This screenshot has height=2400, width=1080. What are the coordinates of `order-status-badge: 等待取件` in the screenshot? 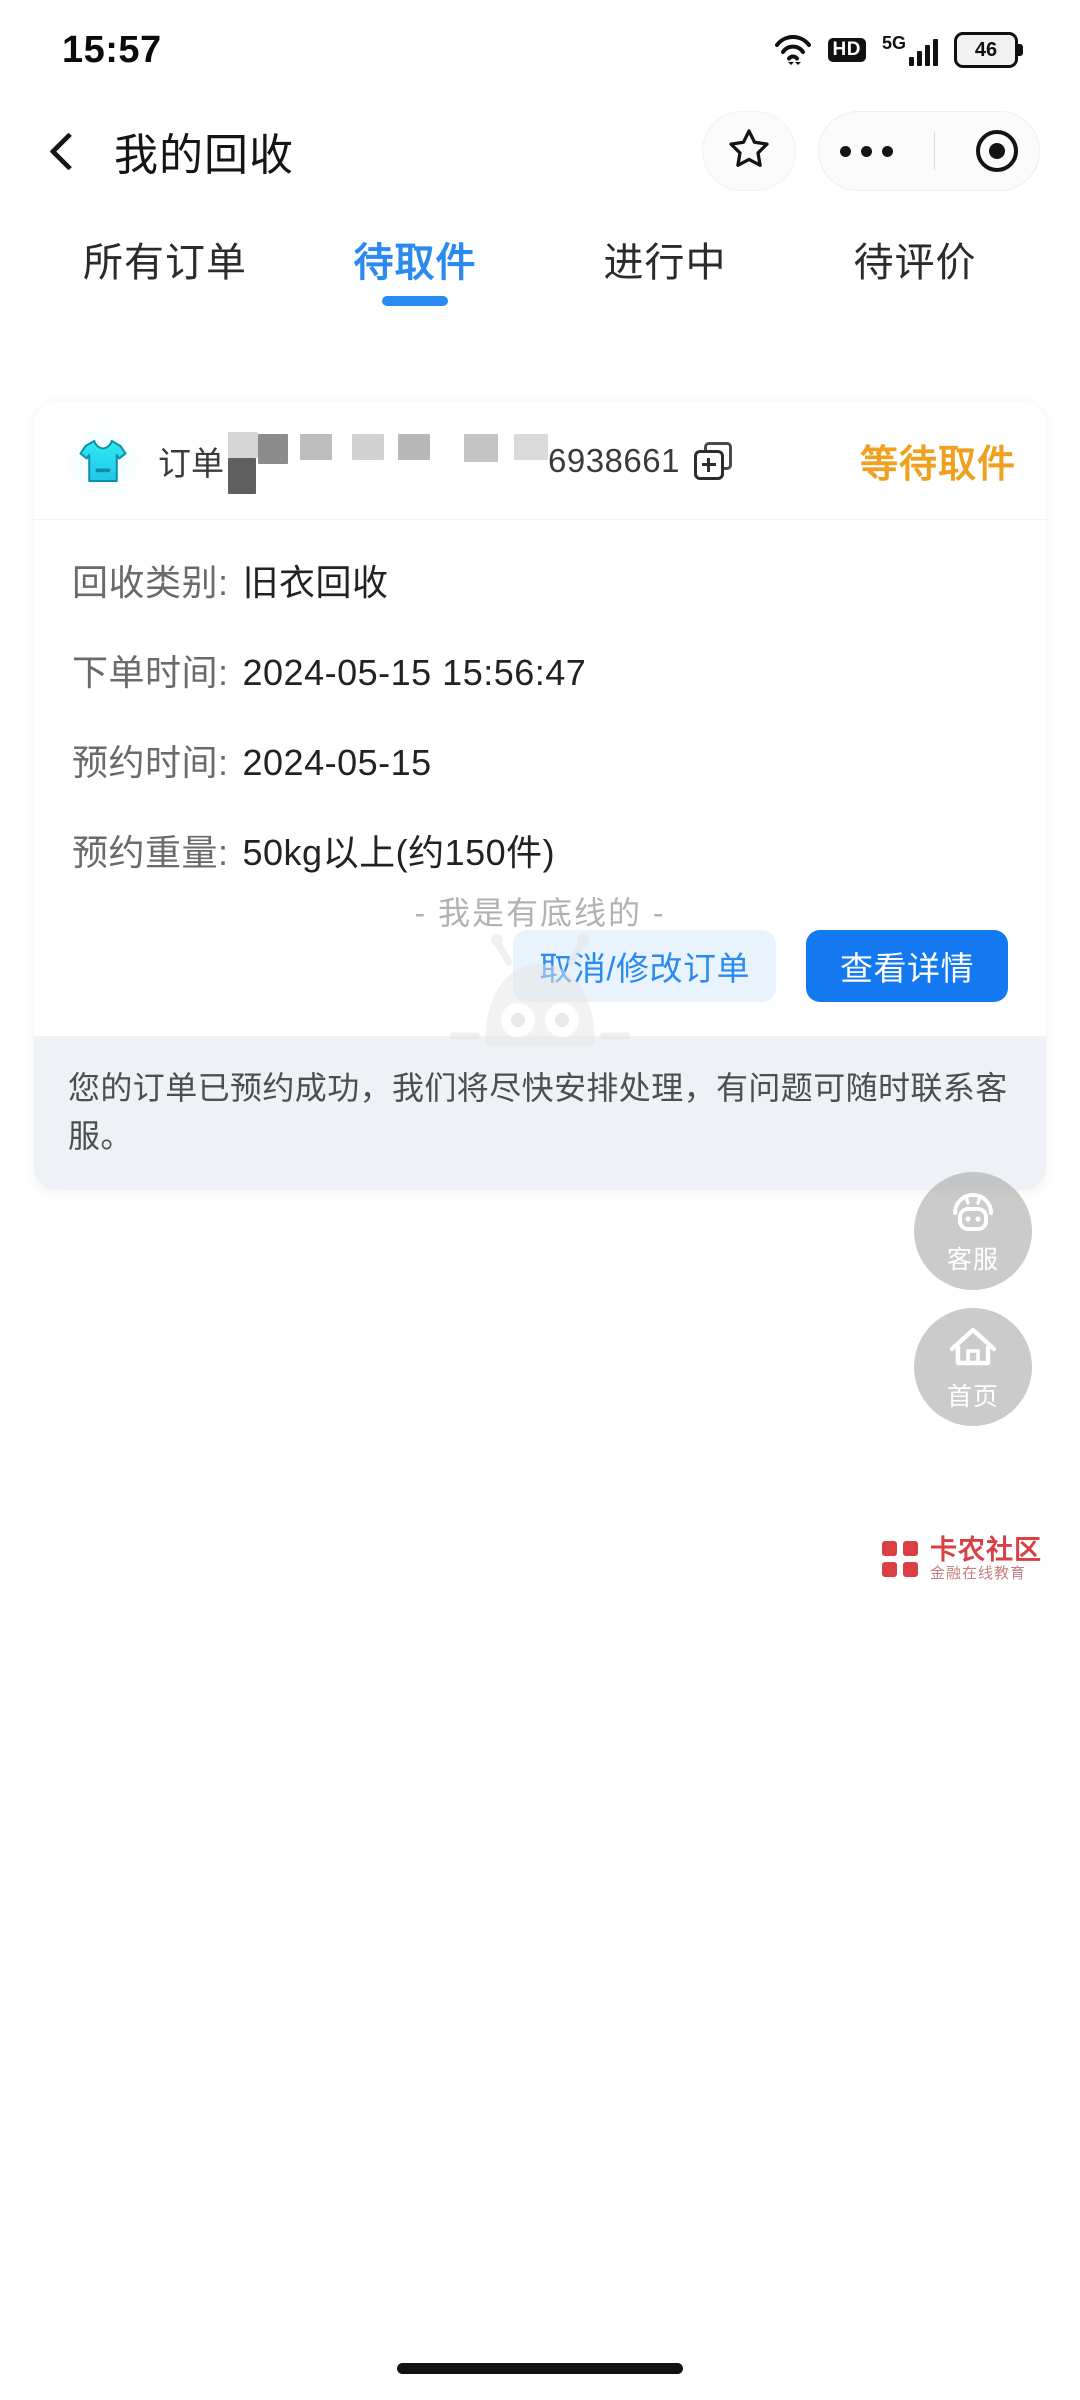 It's located at (937, 465).